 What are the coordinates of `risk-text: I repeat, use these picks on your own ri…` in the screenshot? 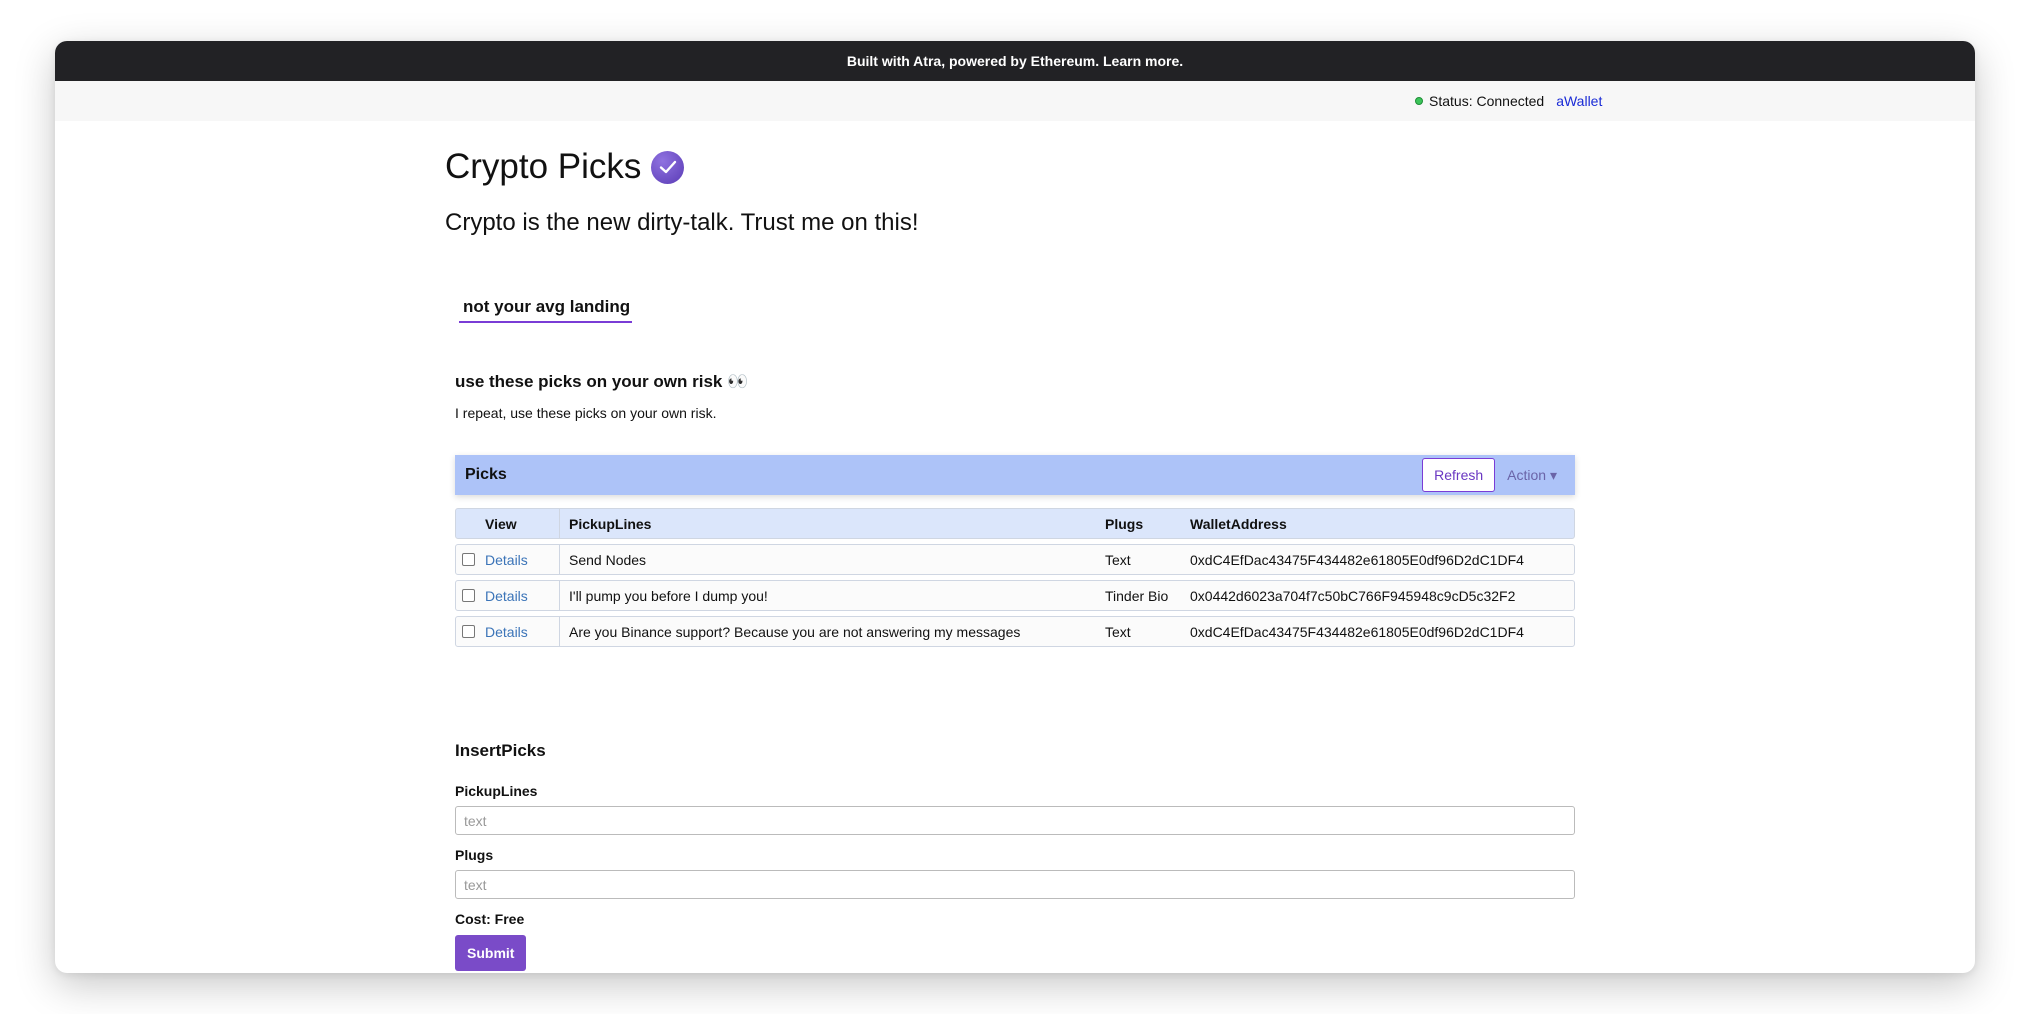 It's located at (586, 413).